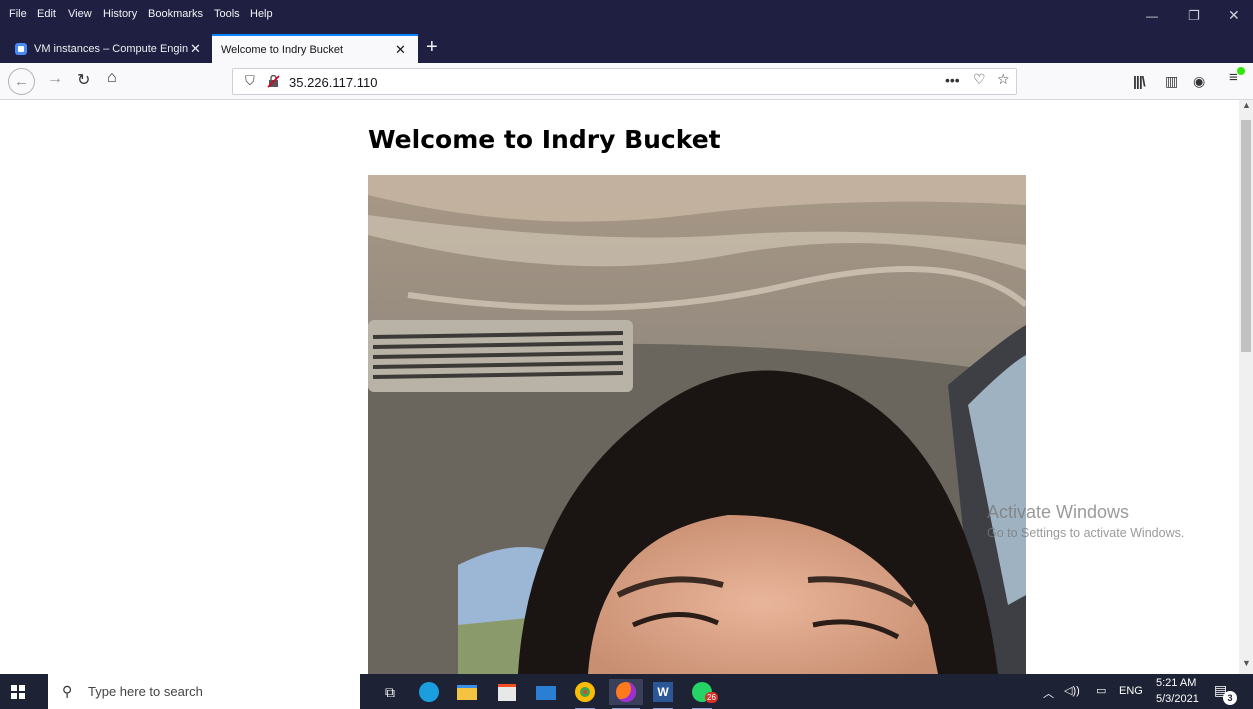  I want to click on tracking-shield-icon: ⛉, so click(250, 81).